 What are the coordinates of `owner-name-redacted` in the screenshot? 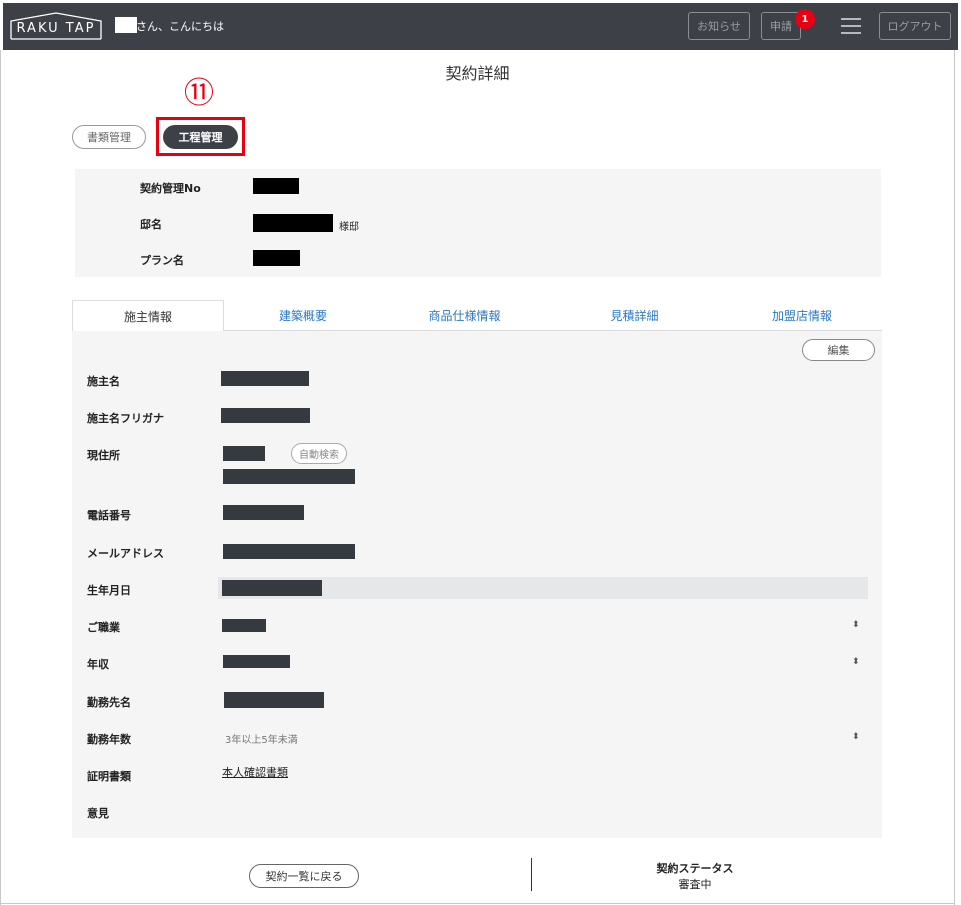 It's located at (265, 378).